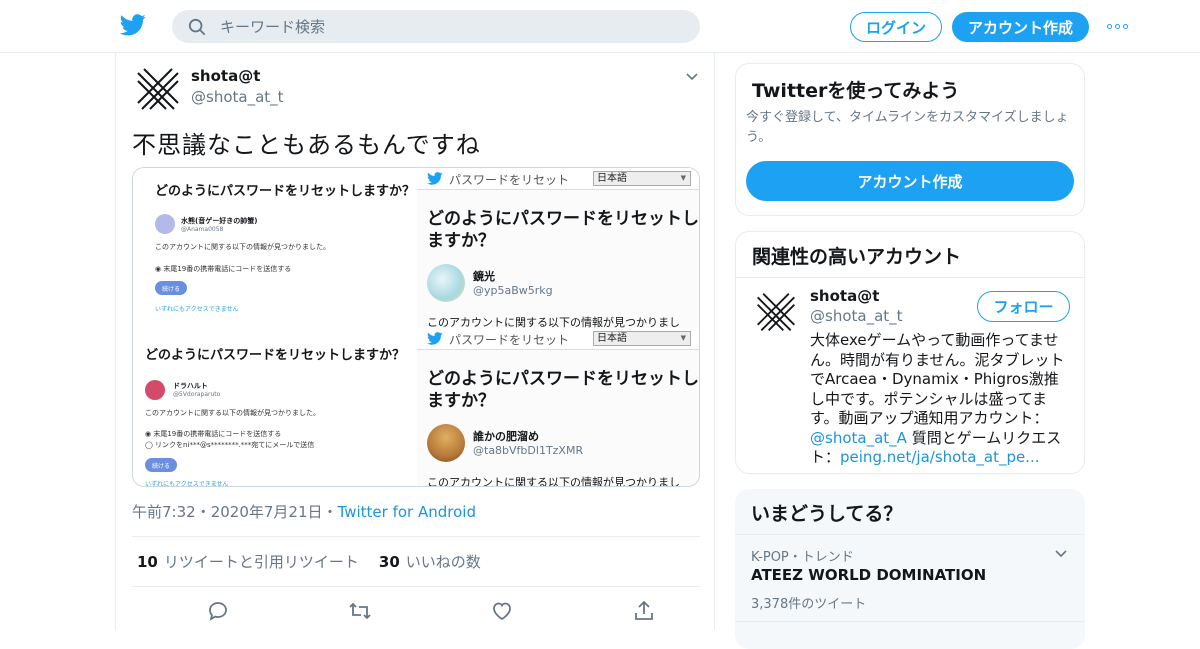  What do you see at coordinates (802, 557) in the screenshot?
I see `trend-category: K-POP・トレンド` at bounding box center [802, 557].